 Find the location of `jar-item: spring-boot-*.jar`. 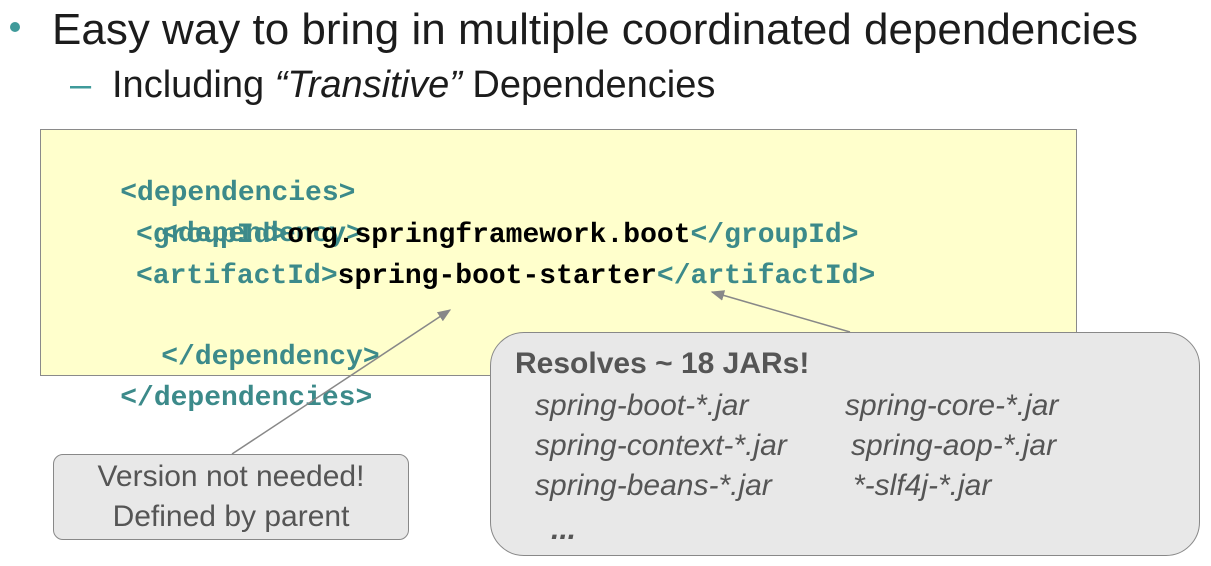

jar-item: spring-boot-*.jar is located at coordinates (642, 405).